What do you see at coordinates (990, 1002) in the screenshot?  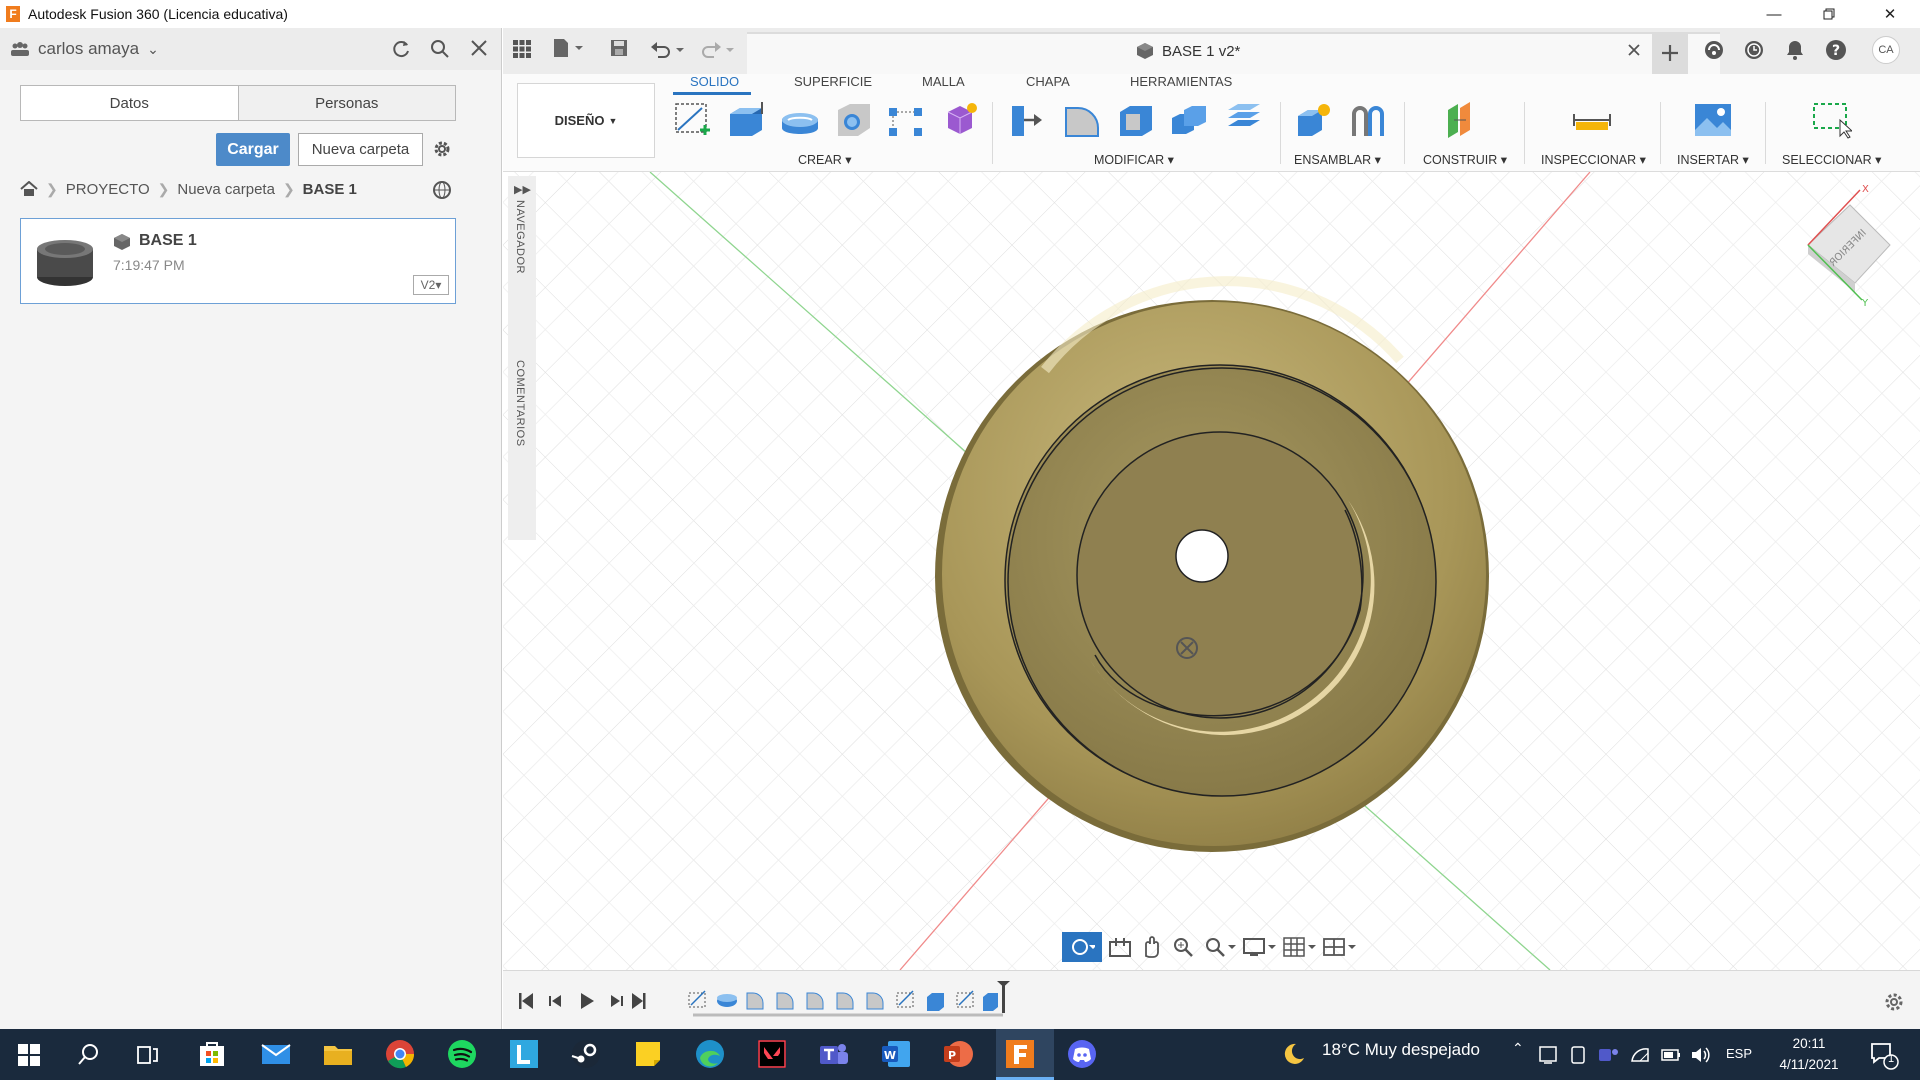 I see `feature-extrude-icon` at bounding box center [990, 1002].